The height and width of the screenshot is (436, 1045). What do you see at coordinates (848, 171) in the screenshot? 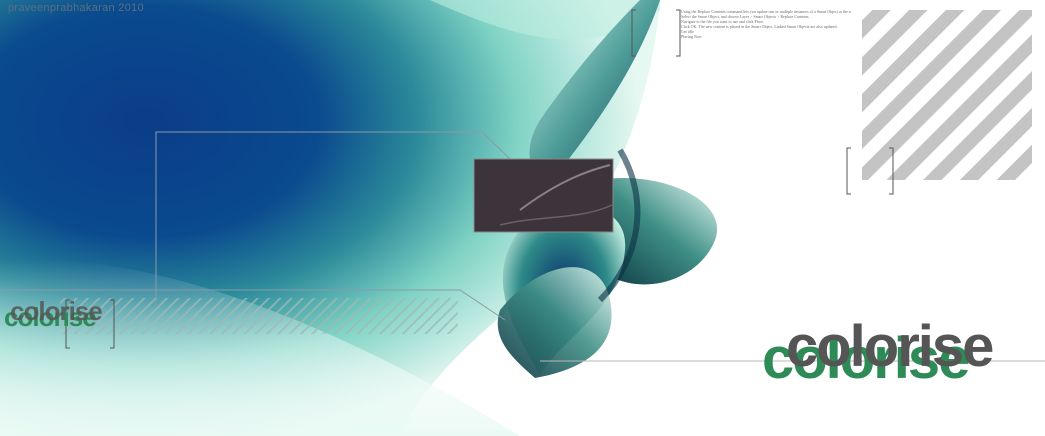
I see `bracket-right` at bounding box center [848, 171].